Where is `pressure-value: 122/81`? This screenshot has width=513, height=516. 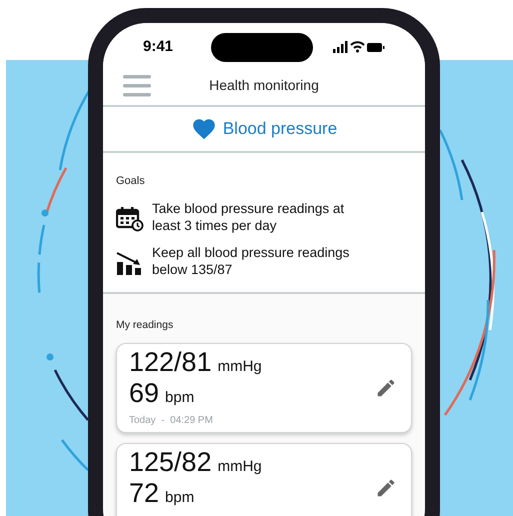
pressure-value: 122/81 is located at coordinates (170, 362).